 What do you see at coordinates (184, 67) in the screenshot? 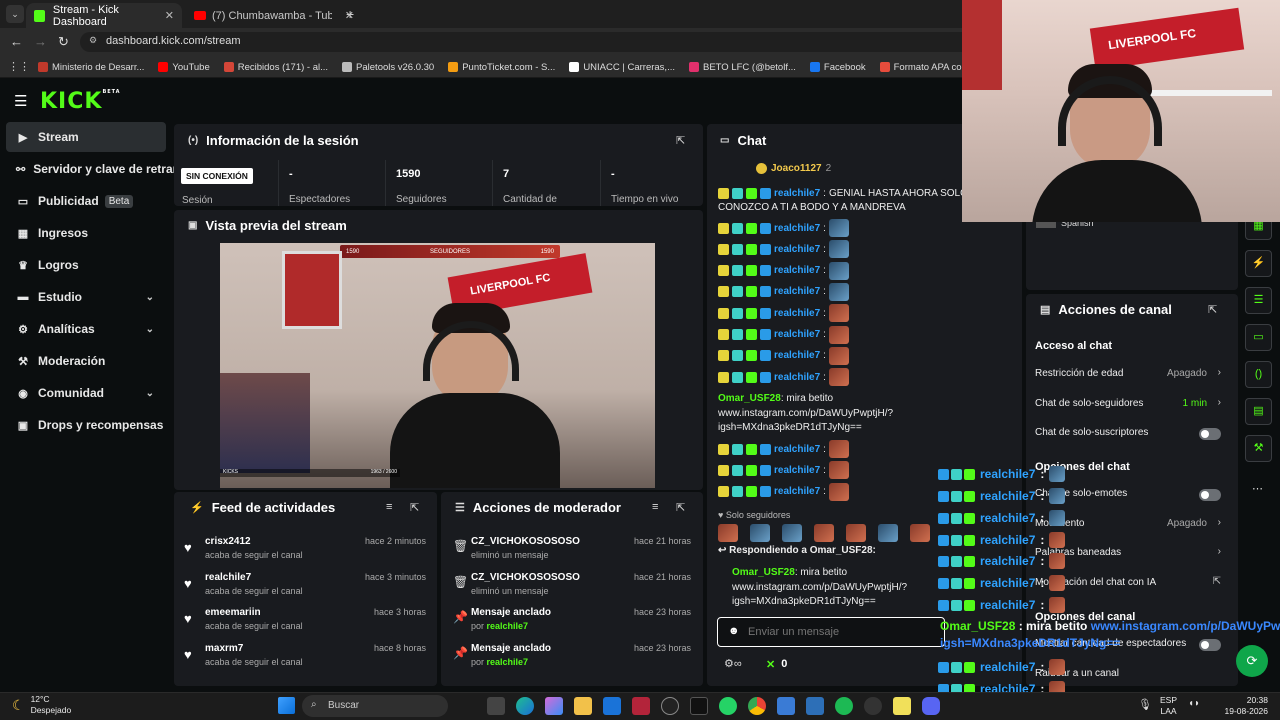
I see `bookmark-item: YouTube` at bounding box center [184, 67].